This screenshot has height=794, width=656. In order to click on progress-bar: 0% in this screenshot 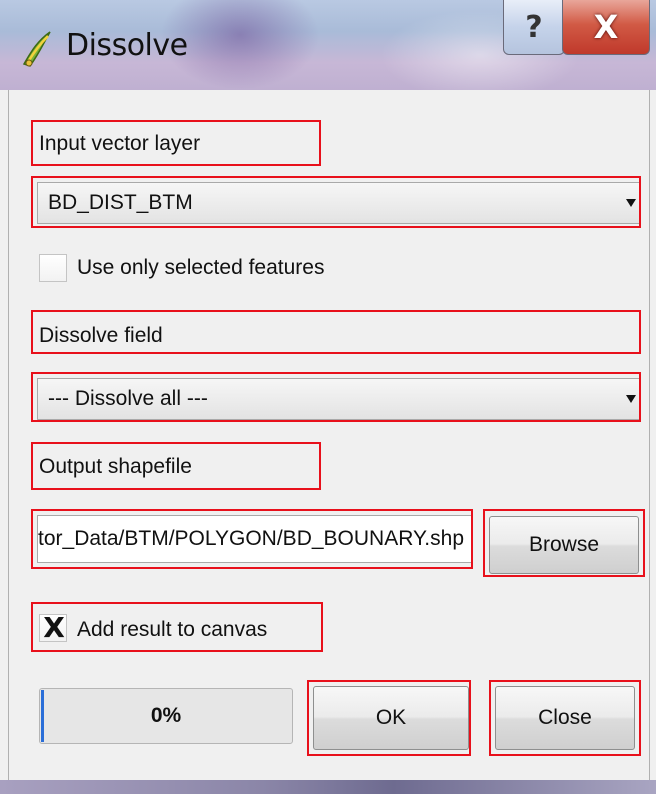, I will do `click(166, 716)`.